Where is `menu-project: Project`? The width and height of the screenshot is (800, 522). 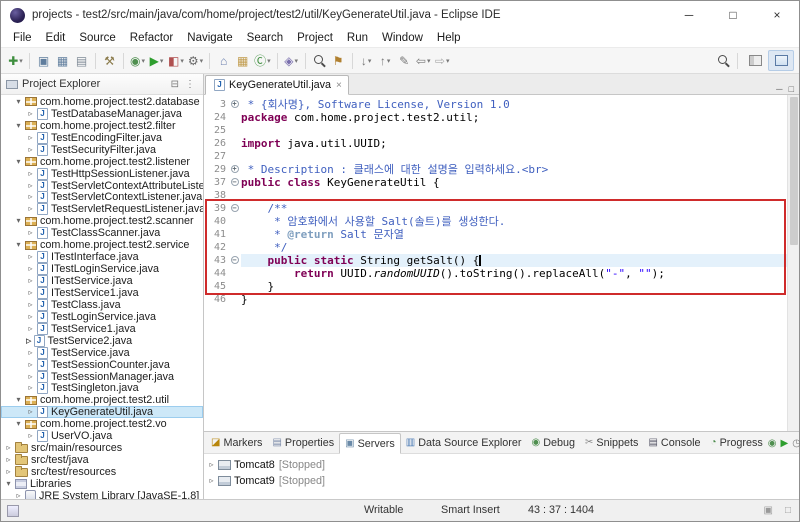
menu-project: Project is located at coordinates (315, 38).